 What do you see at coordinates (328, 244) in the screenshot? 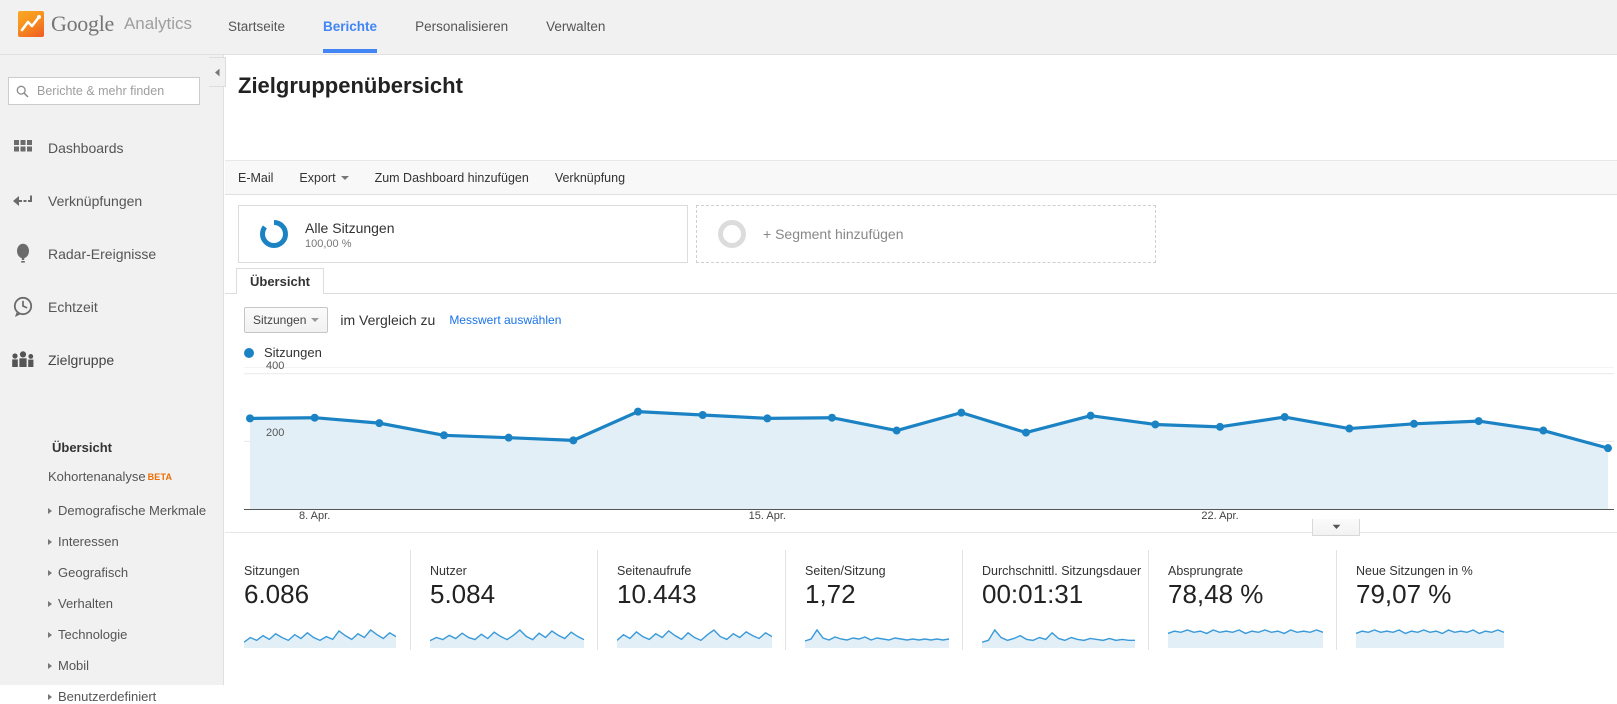
I see `segment-percentage: 100,00 %` at bounding box center [328, 244].